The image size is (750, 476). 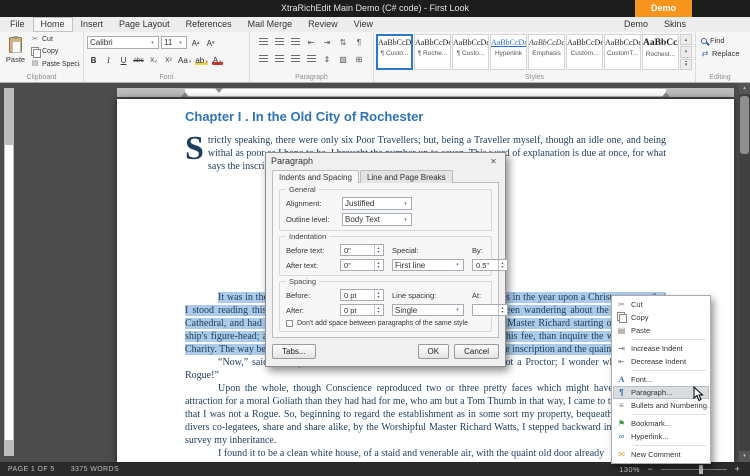 What do you see at coordinates (209, 24) in the screenshot?
I see `tab-references: References` at bounding box center [209, 24].